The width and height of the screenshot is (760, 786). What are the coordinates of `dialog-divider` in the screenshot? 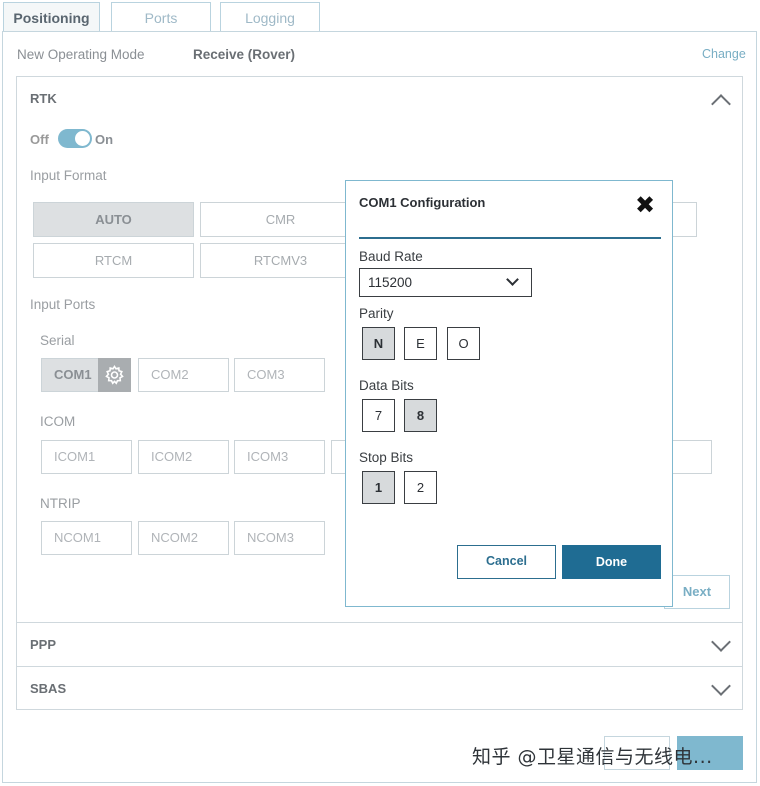 It's located at (510, 238).